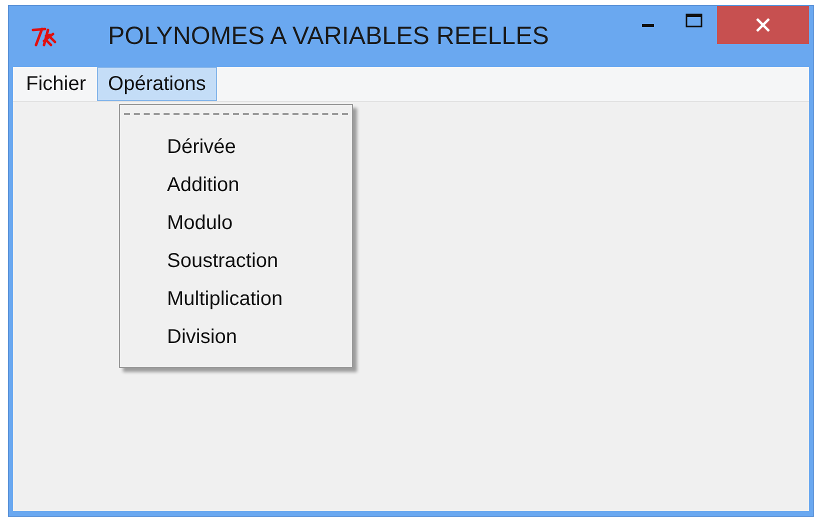 The height and width of the screenshot is (517, 814). I want to click on close-button, so click(763, 25).